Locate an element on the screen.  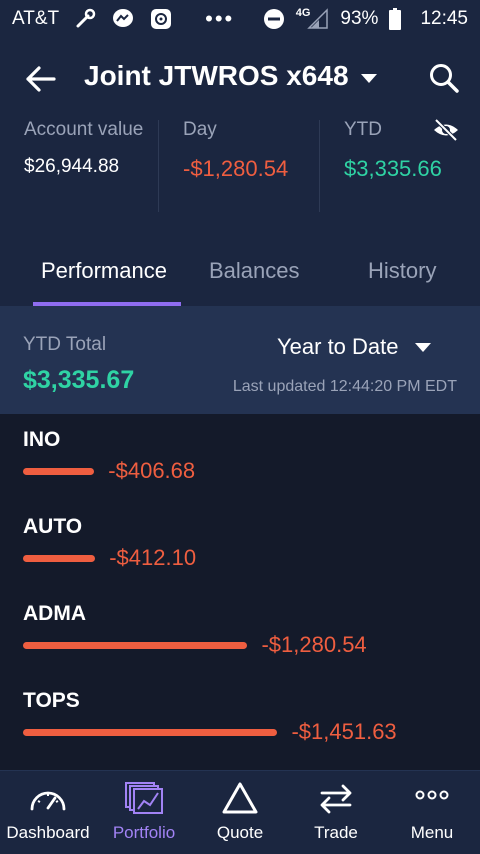
tab-history: History is located at coordinates (402, 271).